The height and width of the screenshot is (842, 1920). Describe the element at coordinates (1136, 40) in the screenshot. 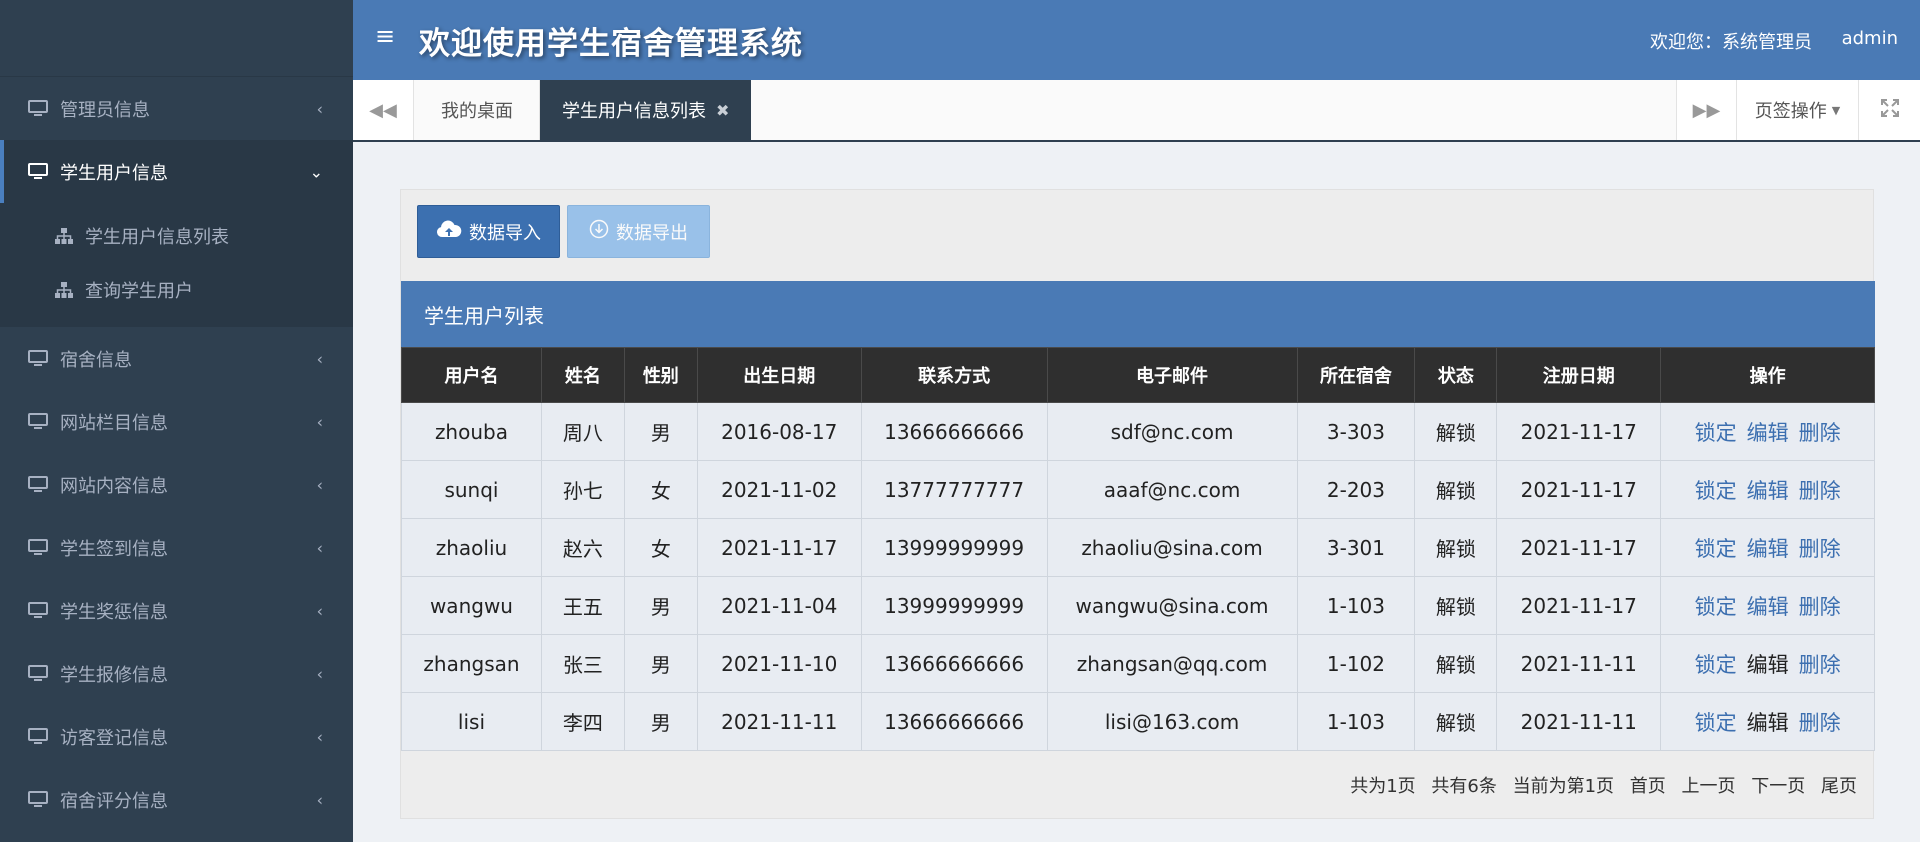

I see `top-header: ≡ 欢迎使用学生宿舍管理系统 欢迎您：系统管理员 admin` at that location.